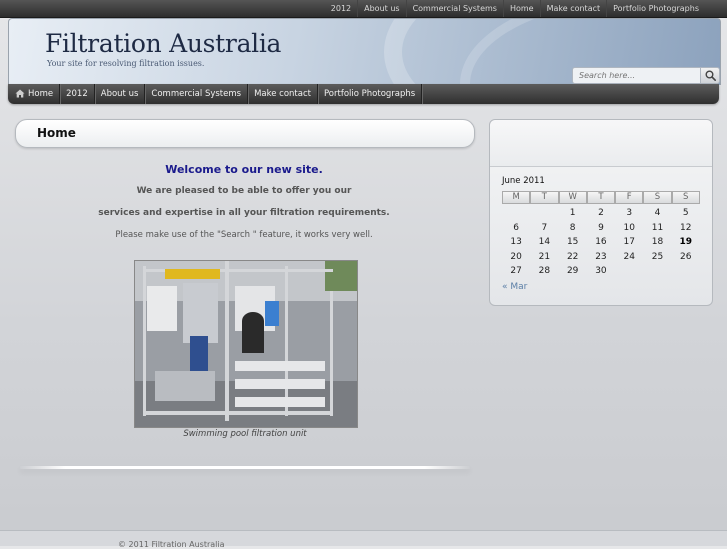  What do you see at coordinates (686, 227) in the screenshot?
I see `calendar-day: 12` at bounding box center [686, 227].